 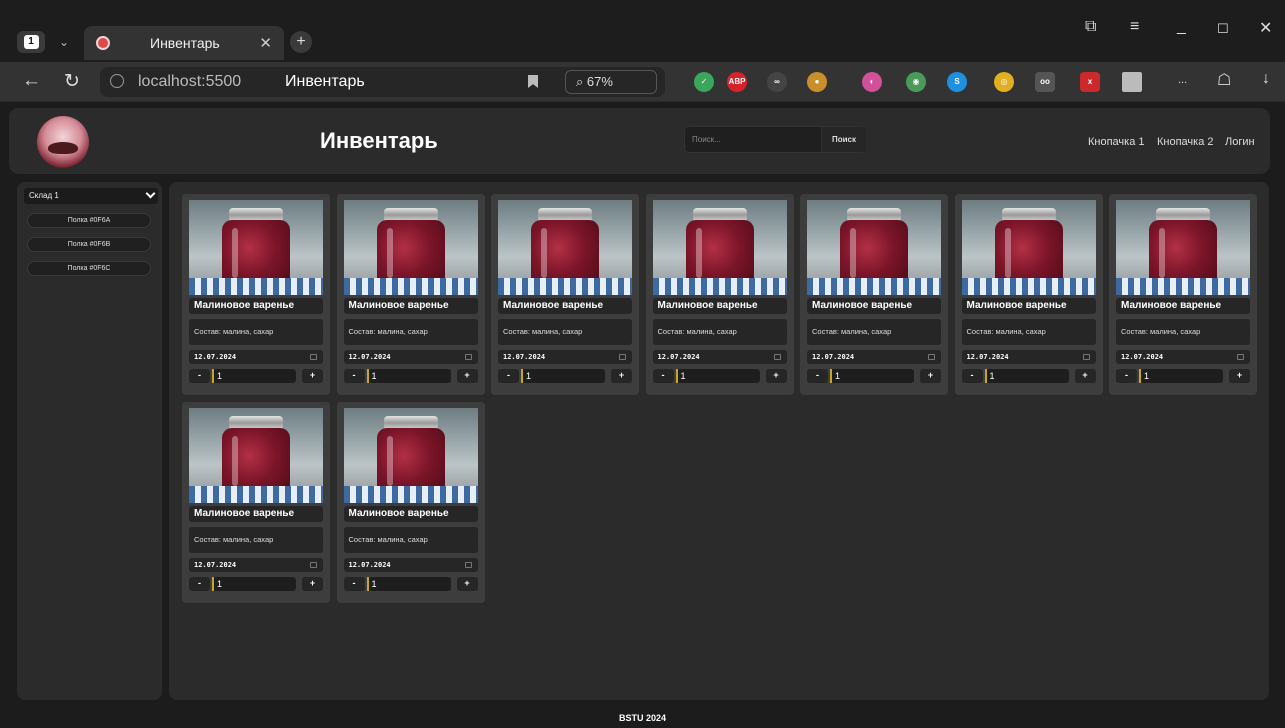 What do you see at coordinates (184, 43) in the screenshot?
I see `browser-tab-active: Инвентарь ✕` at bounding box center [184, 43].